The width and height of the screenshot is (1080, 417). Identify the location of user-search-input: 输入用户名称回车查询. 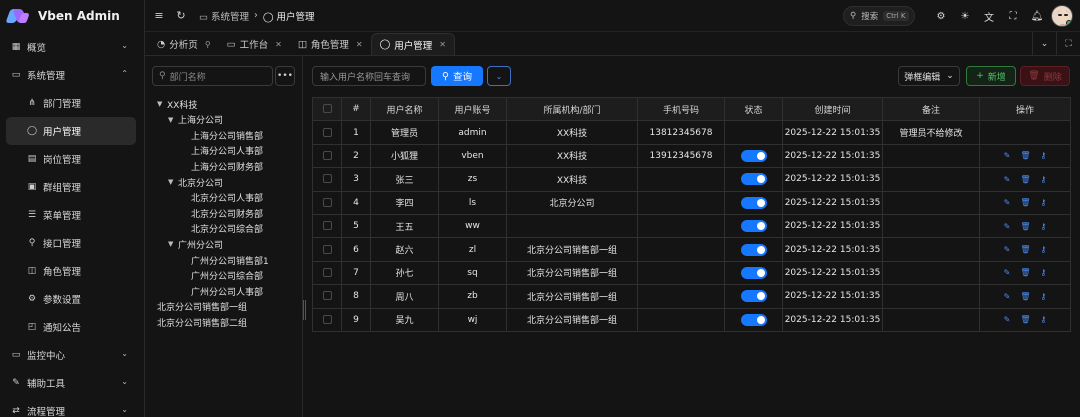
(369, 76).